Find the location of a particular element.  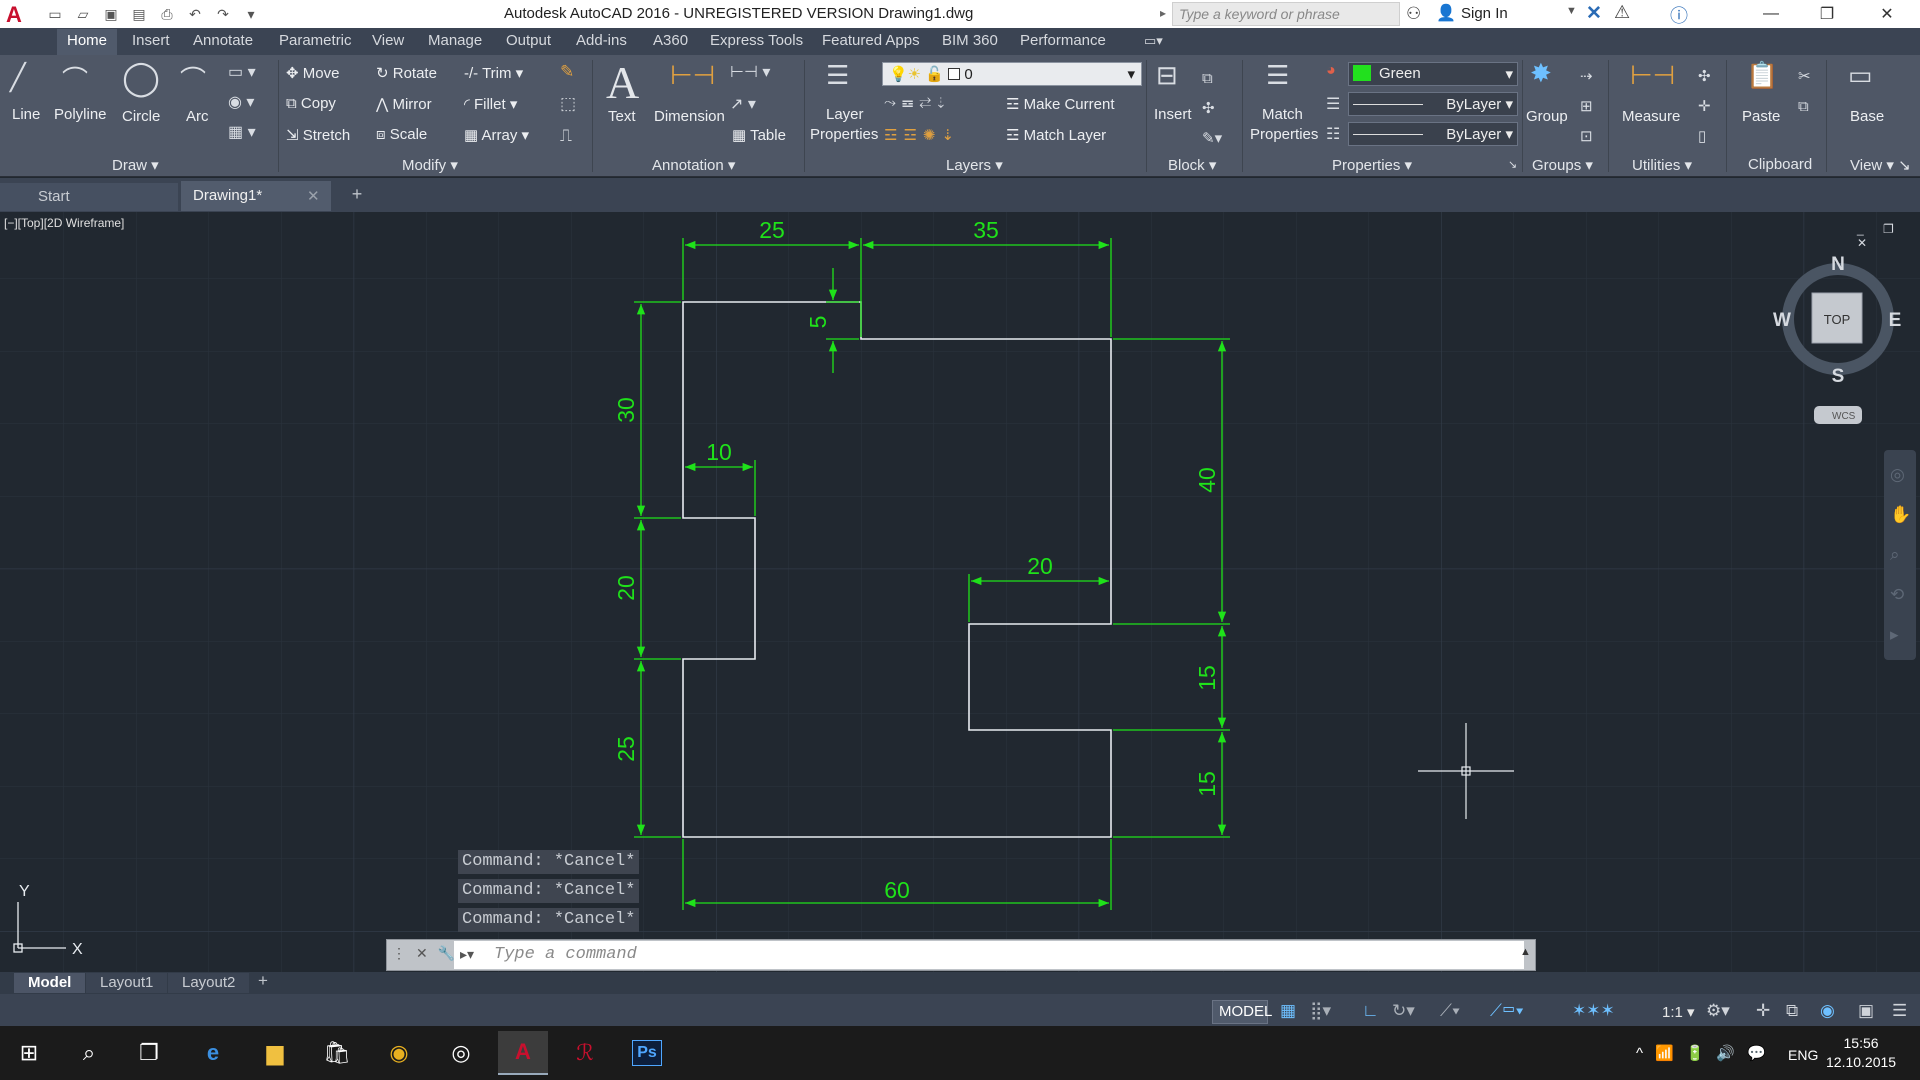

taskbar-clock: 15:56 12.10.2015 is located at coordinates (1861, 1053).